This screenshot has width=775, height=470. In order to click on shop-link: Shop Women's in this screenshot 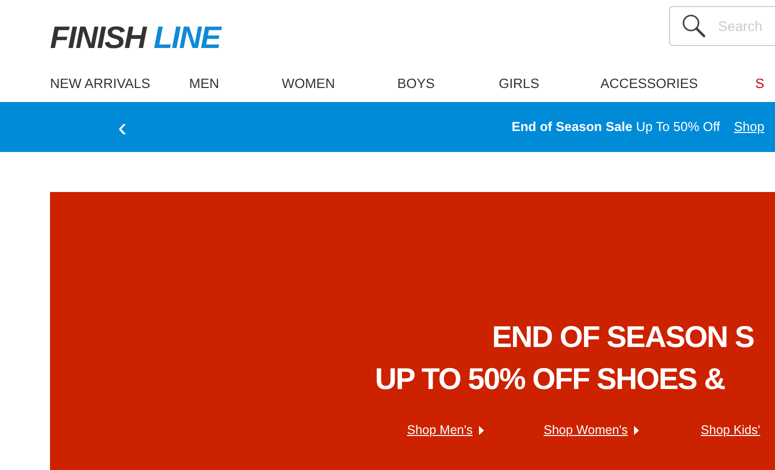, I will do `click(586, 430)`.